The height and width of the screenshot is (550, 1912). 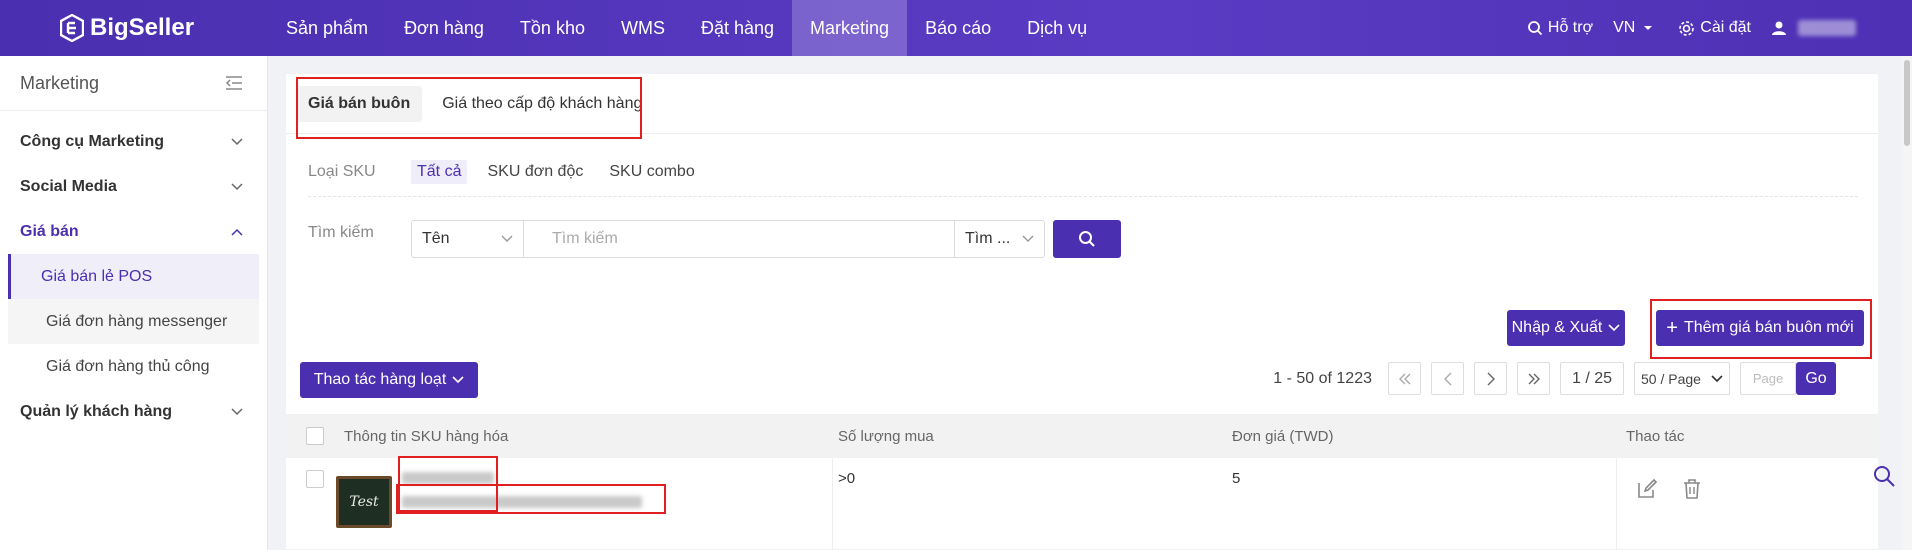 What do you see at coordinates (92, 141) in the screenshot?
I see `sidebar-group-label: Công cụ Marketing` at bounding box center [92, 141].